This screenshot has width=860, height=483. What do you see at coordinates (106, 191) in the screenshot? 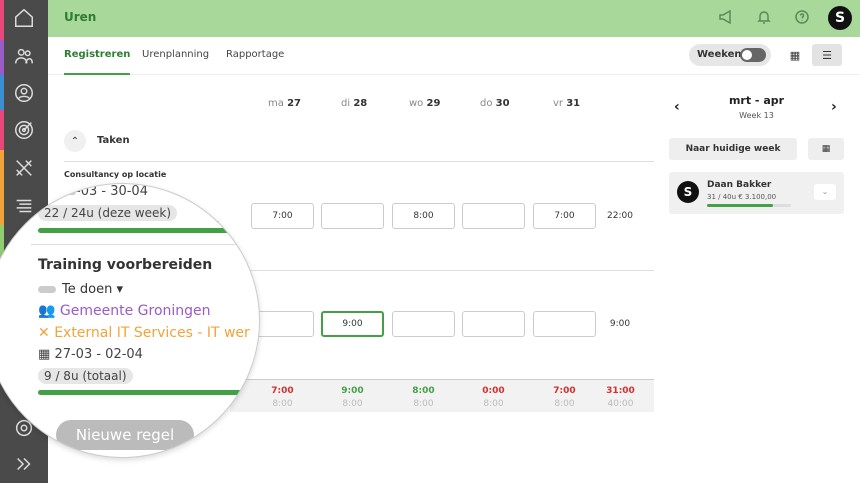
I see `task-dates: -03 - 30-04` at bounding box center [106, 191].